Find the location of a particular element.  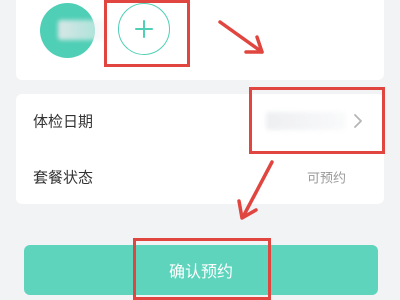

confirm-booking-button: 确认预约 is located at coordinates (201, 270).